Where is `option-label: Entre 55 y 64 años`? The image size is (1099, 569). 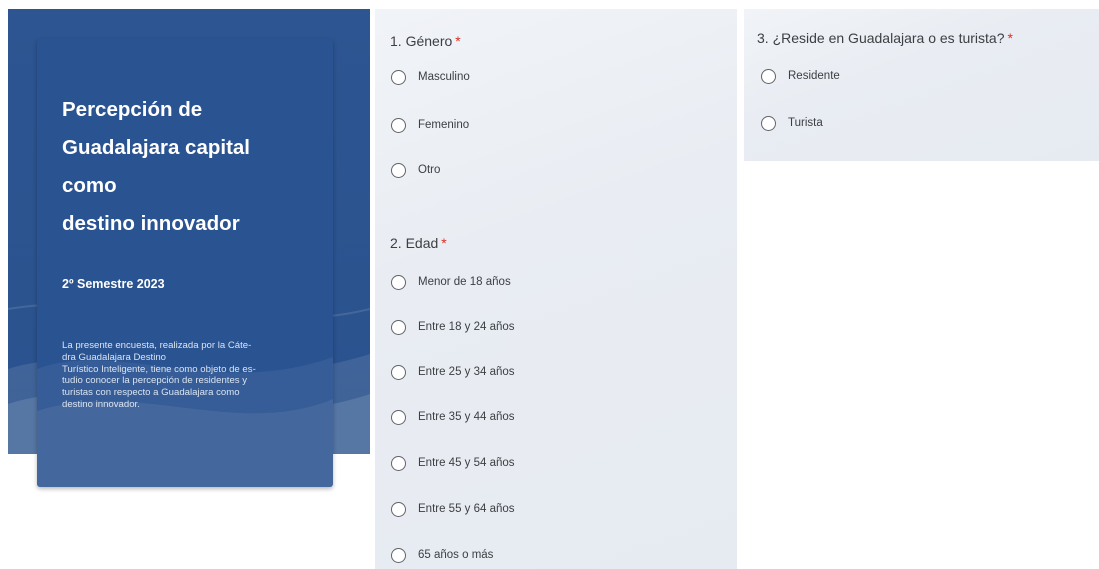 option-label: Entre 55 y 64 años is located at coordinates (466, 509).